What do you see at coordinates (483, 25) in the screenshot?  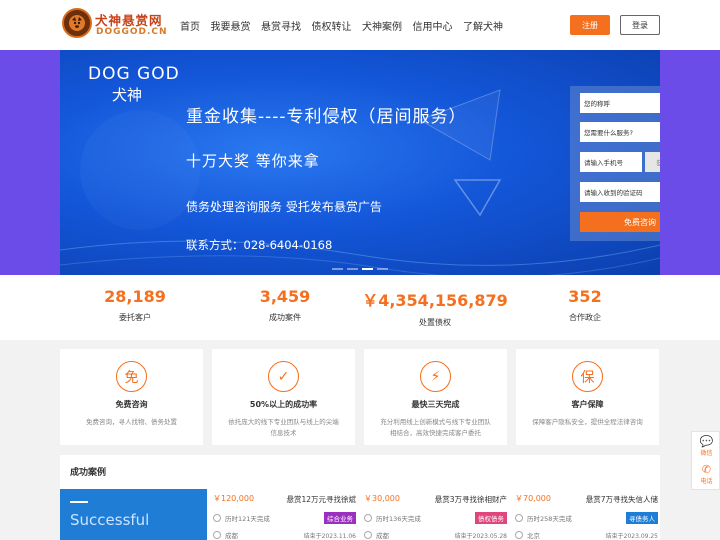 I see `nav-about: 了解犬神` at bounding box center [483, 25].